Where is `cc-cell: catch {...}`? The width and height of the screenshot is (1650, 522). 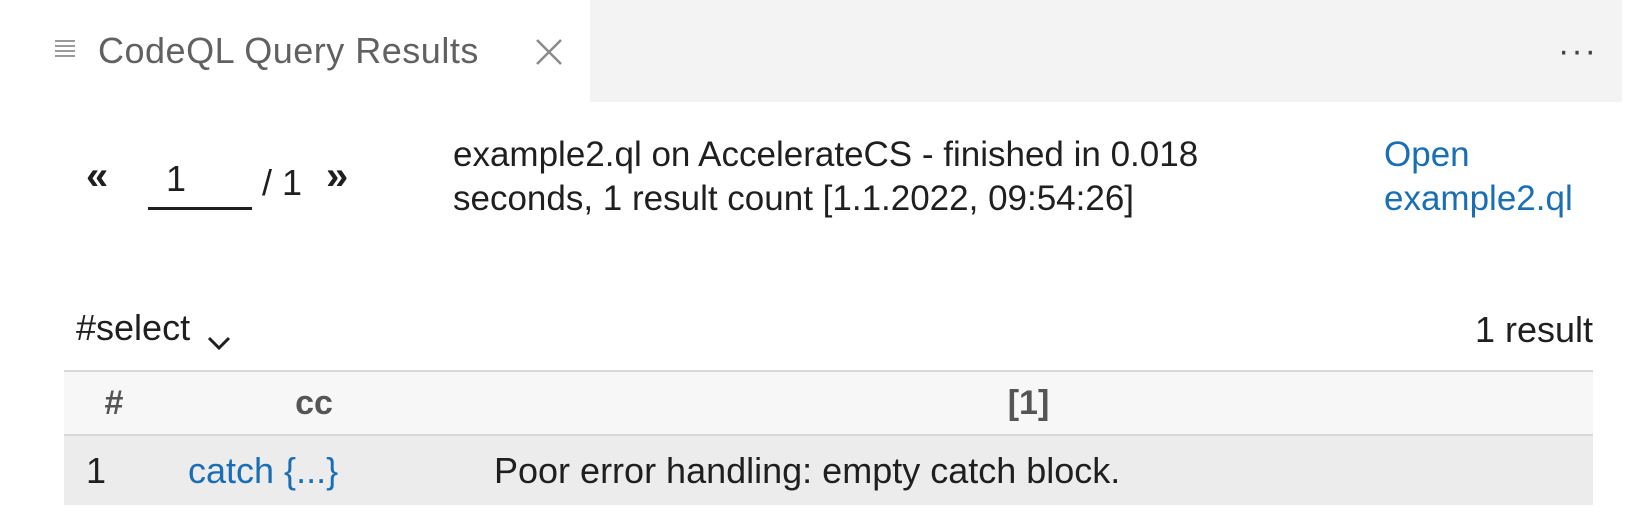 cc-cell: catch {...} is located at coordinates (314, 470).